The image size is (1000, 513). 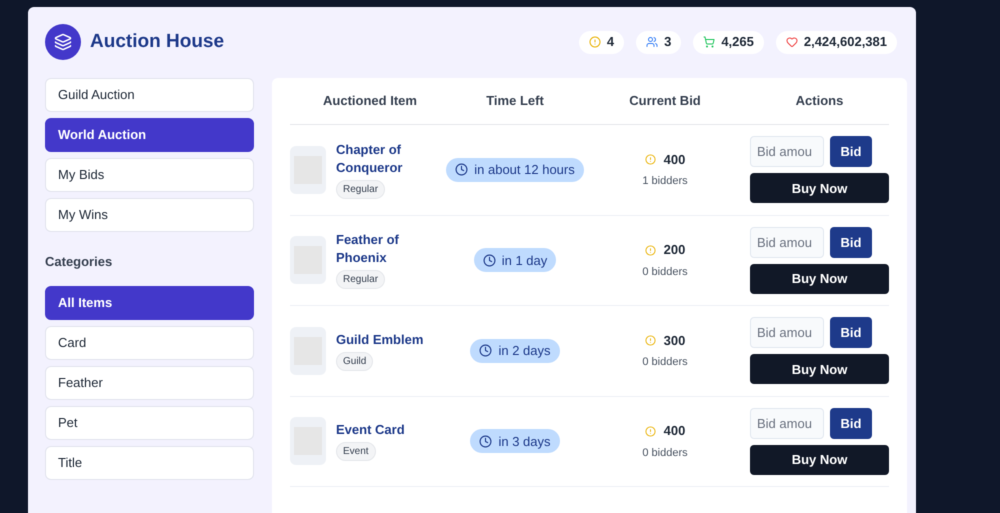 I want to click on app-title: Auction House, so click(x=157, y=42).